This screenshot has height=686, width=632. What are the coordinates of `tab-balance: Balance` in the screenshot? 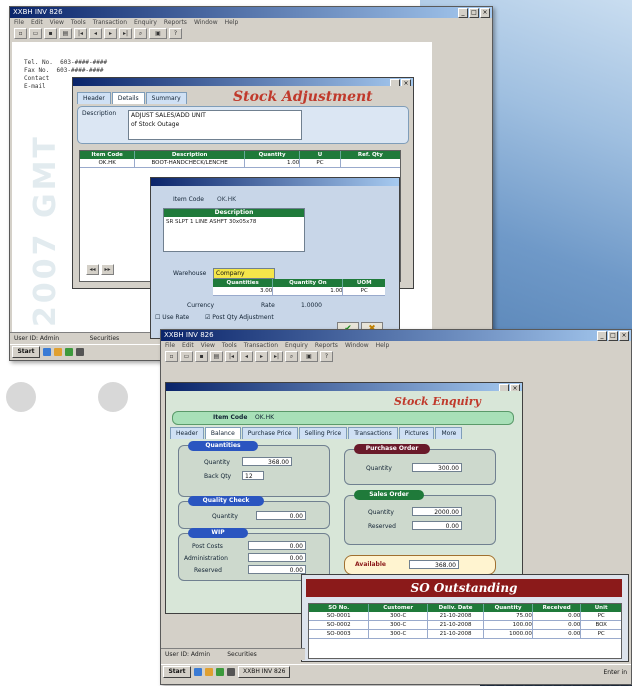 It's located at (222, 433).